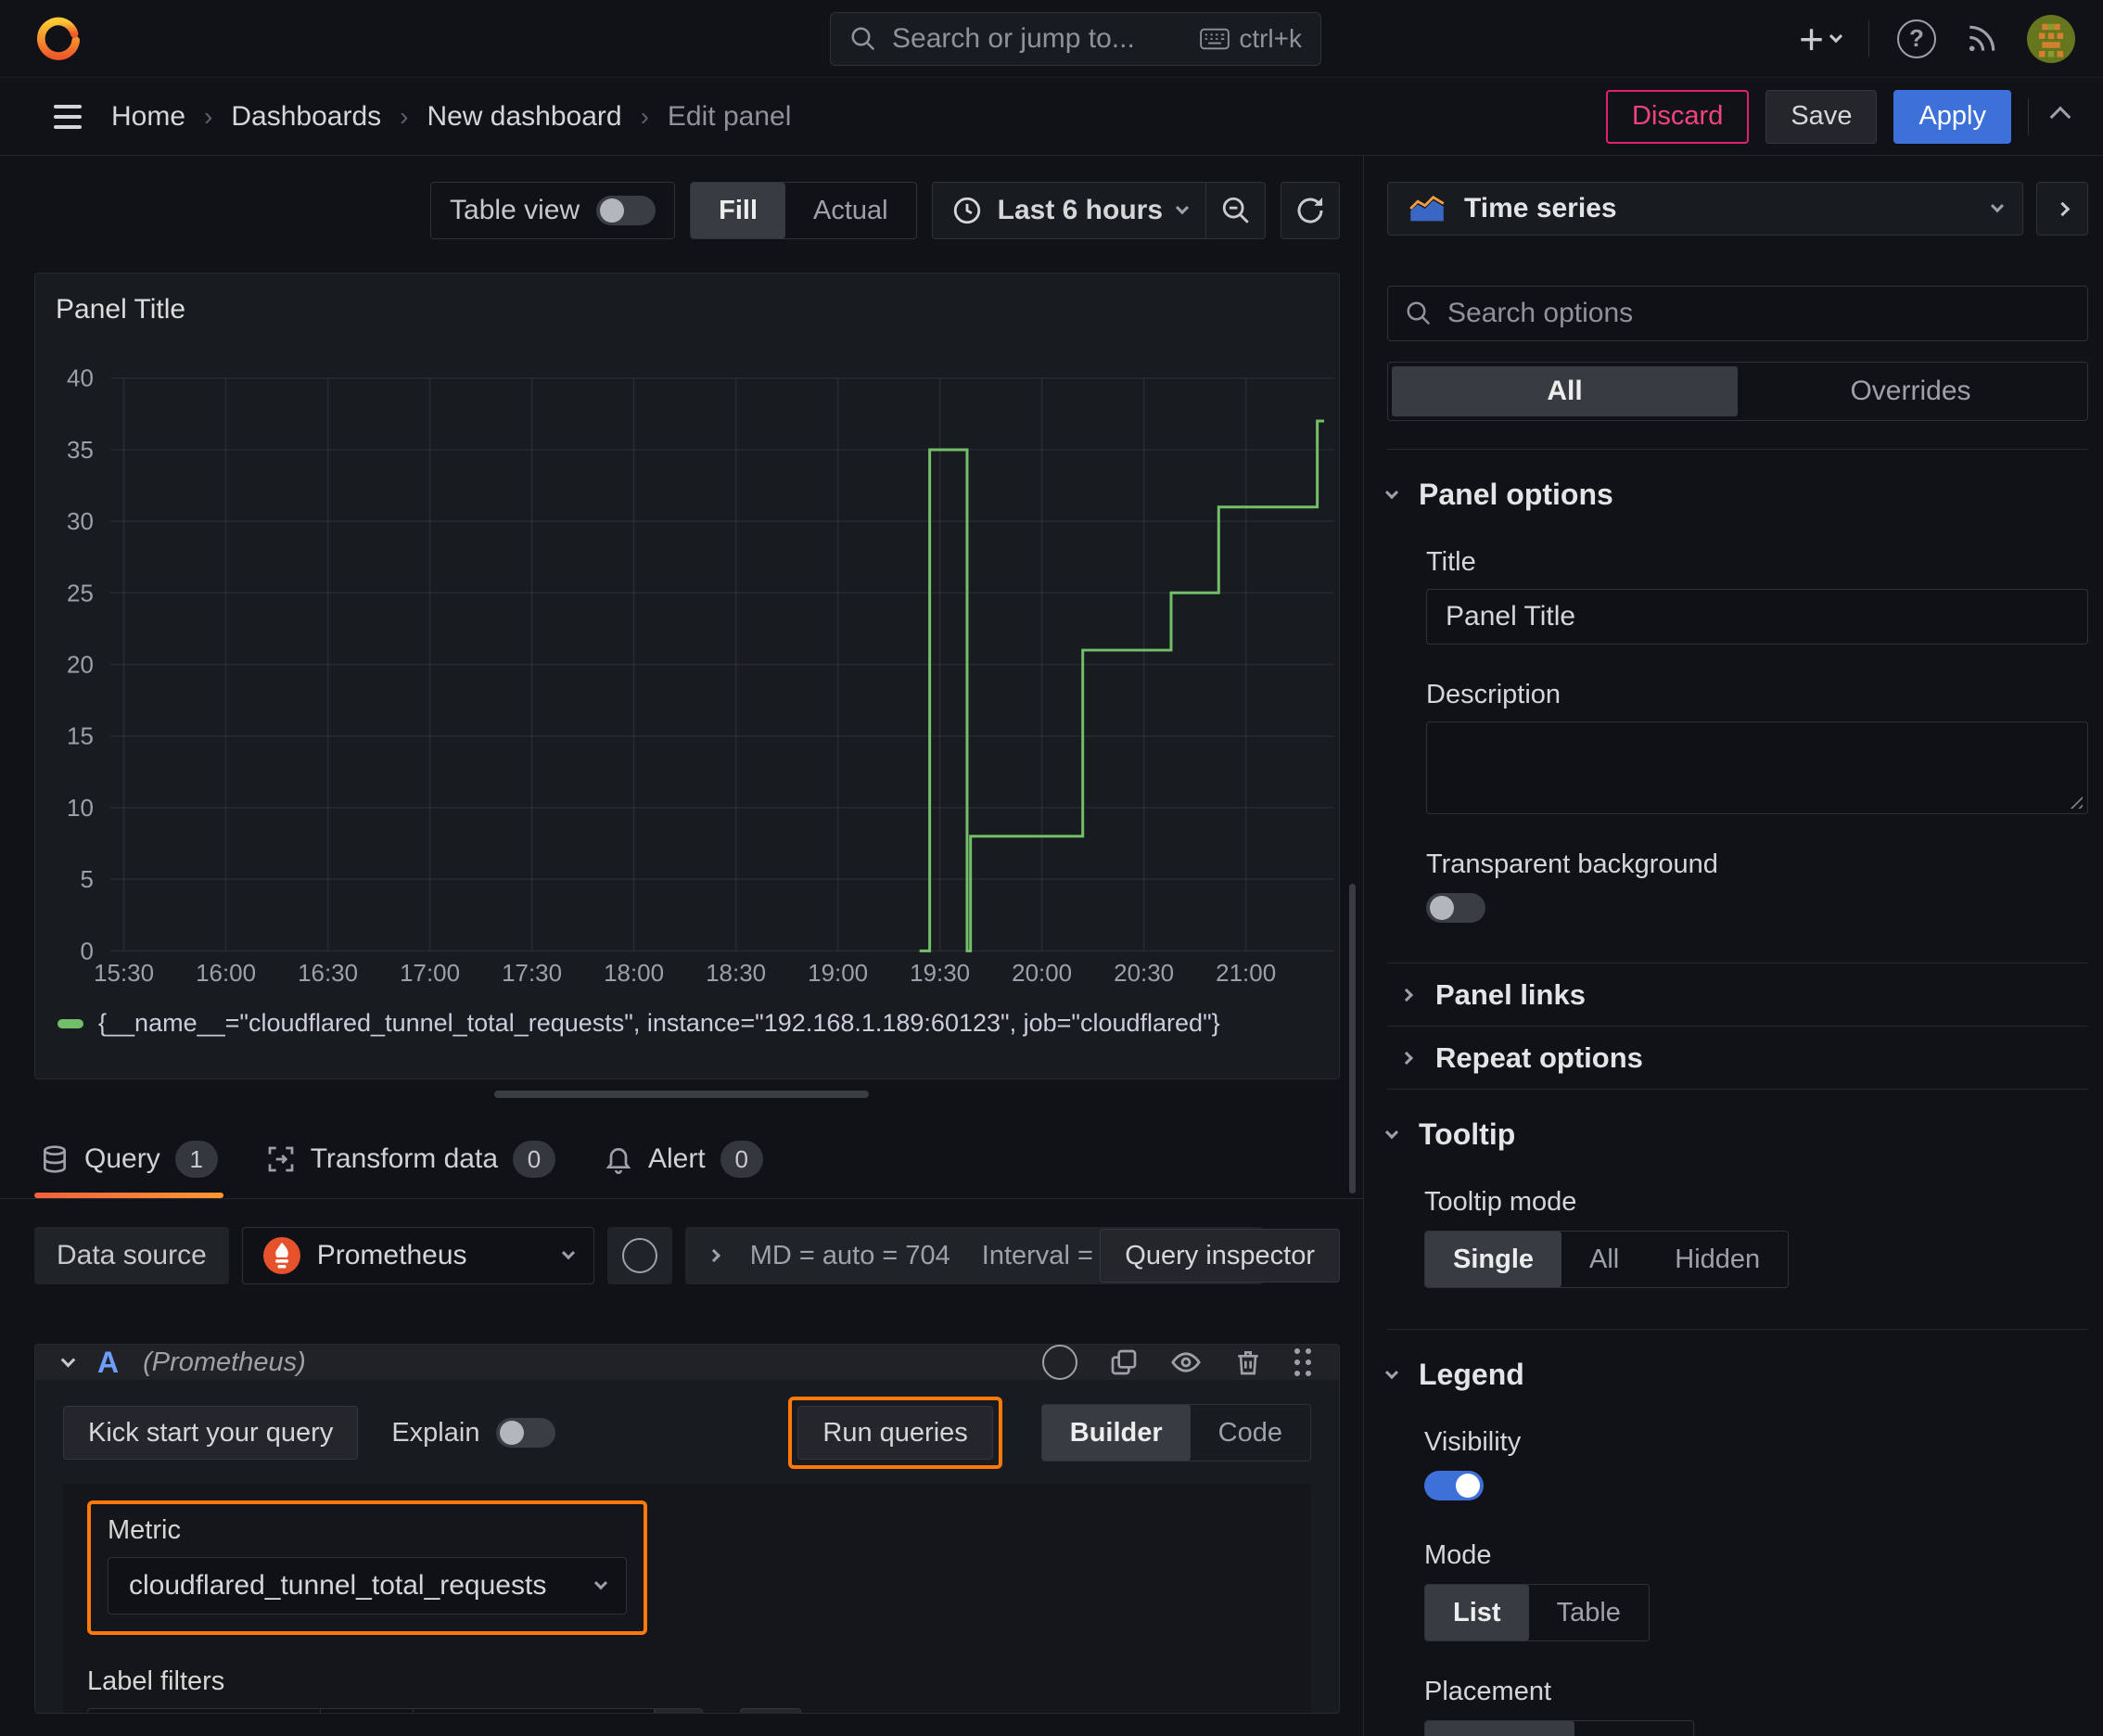 Image resolution: width=2103 pixels, height=1736 pixels. Describe the element at coordinates (211, 1433) in the screenshot. I see `kick-start-query-button: Kick start your query` at that location.